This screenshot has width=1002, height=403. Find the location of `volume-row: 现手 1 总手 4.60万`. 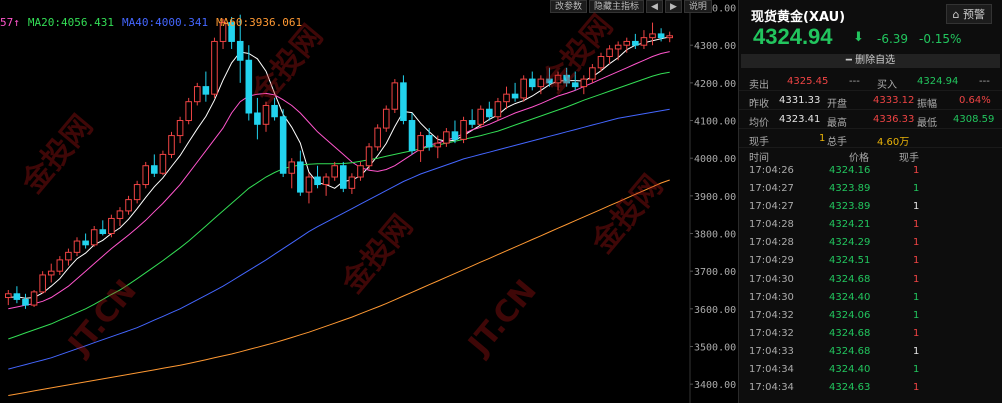

volume-row: 现手 1 总手 4.60万 is located at coordinates (870, 138).